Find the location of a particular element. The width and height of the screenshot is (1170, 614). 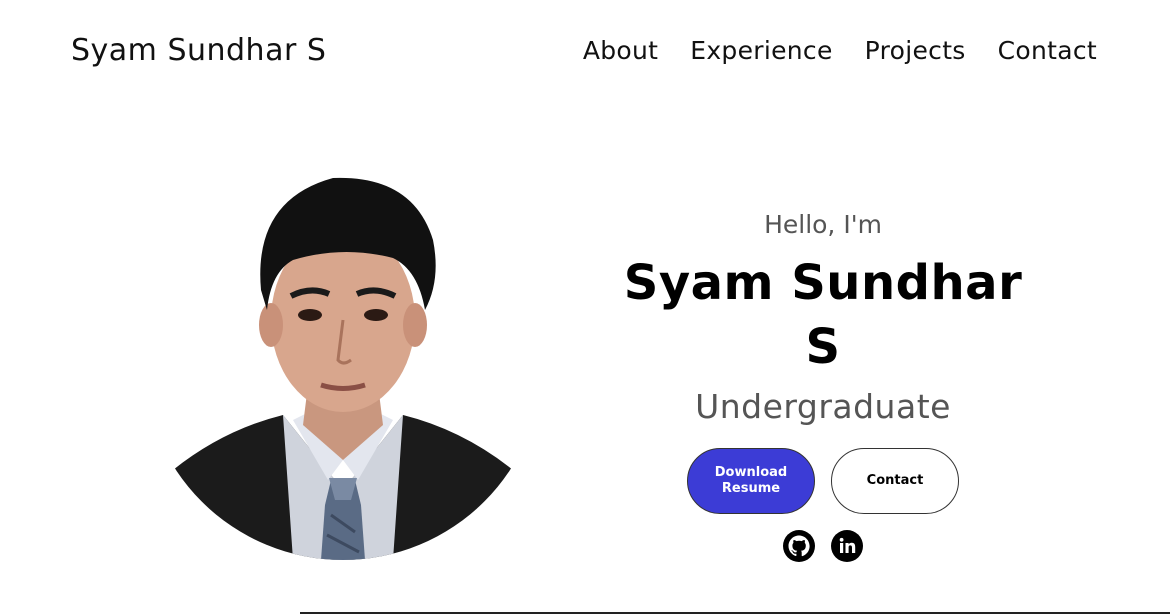

nav-item-about: About is located at coordinates (620, 51).